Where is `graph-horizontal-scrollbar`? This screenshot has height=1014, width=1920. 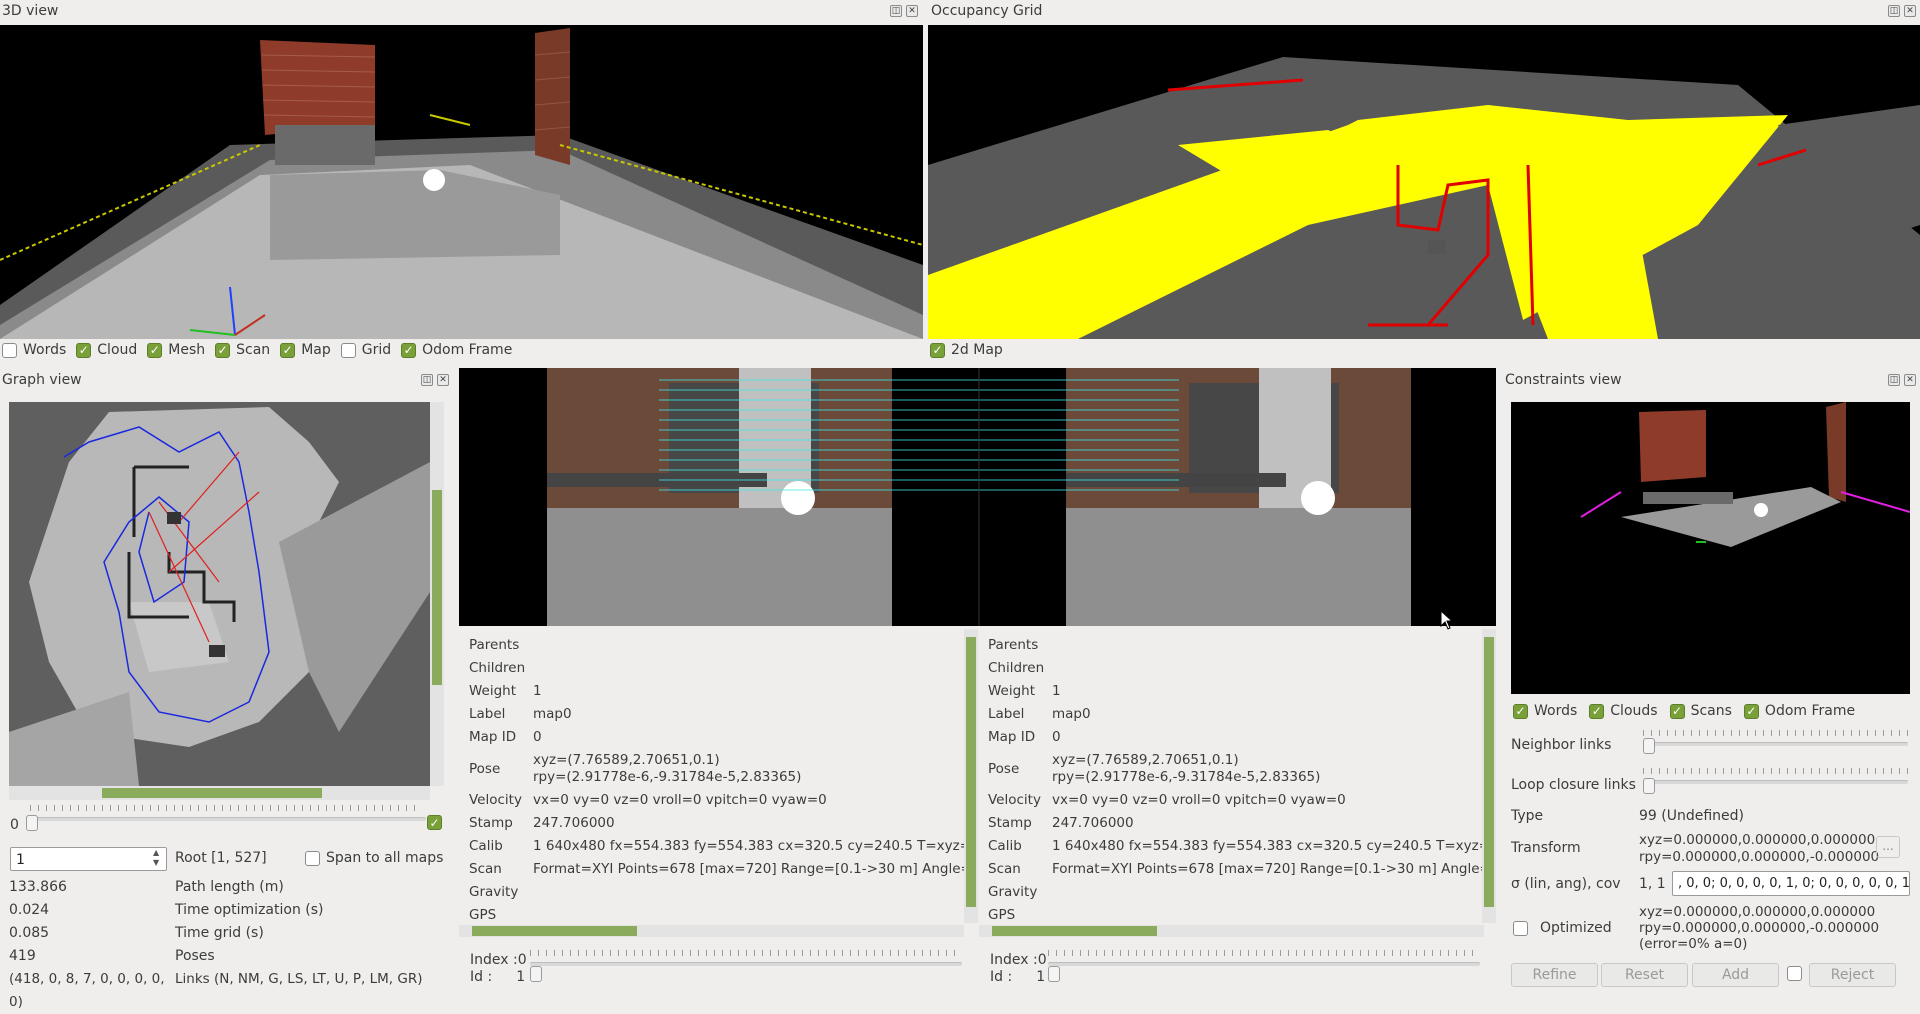
graph-horizontal-scrollbar is located at coordinates (219, 793).